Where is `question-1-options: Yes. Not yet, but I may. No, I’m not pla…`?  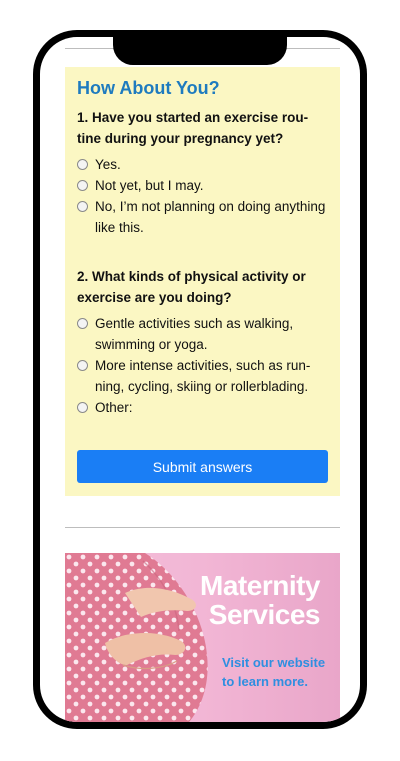 question-1-options: Yes. Not yet, but I may. No, I’m not pla… is located at coordinates (202, 196).